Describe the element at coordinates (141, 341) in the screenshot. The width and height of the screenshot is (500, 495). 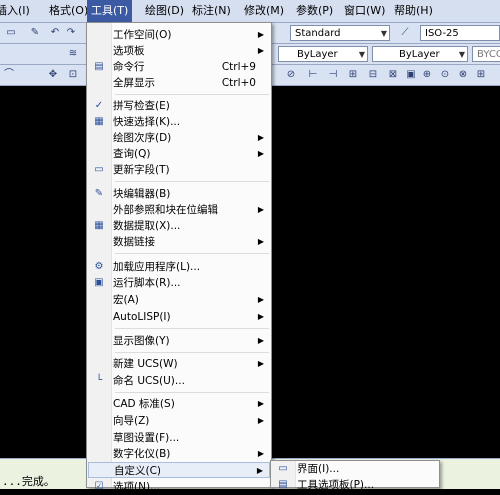
I see `menu-item-label: 显示图像(Y)` at that location.